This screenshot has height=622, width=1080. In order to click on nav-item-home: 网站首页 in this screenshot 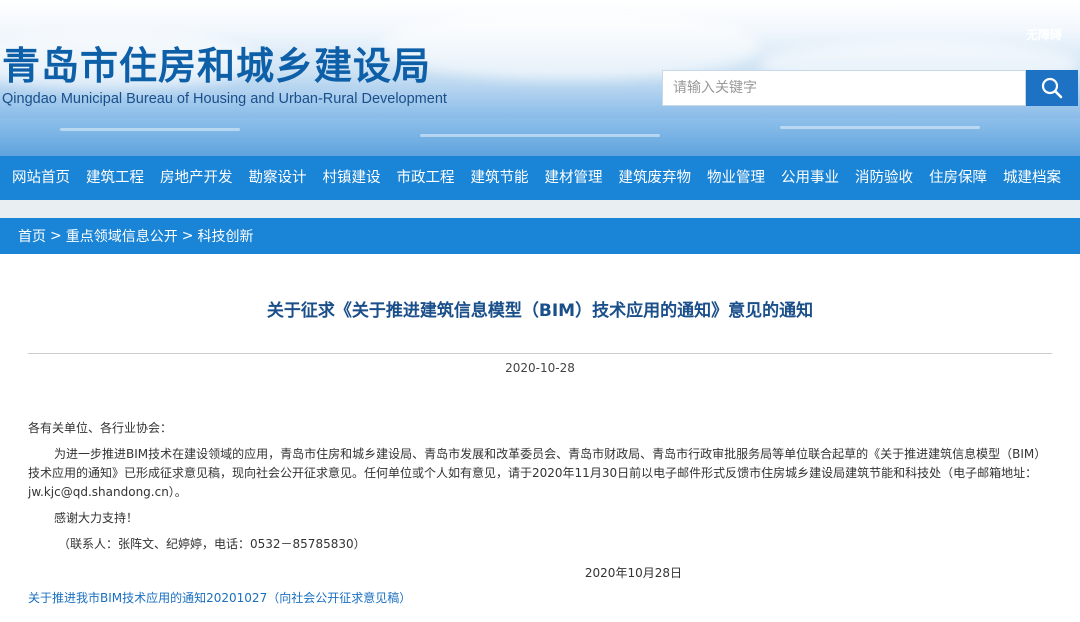, I will do `click(41, 178)`.